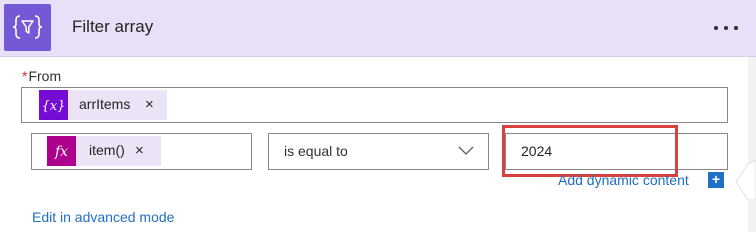 The height and width of the screenshot is (240, 756). I want to click on operator-value: is equal to, so click(316, 151).